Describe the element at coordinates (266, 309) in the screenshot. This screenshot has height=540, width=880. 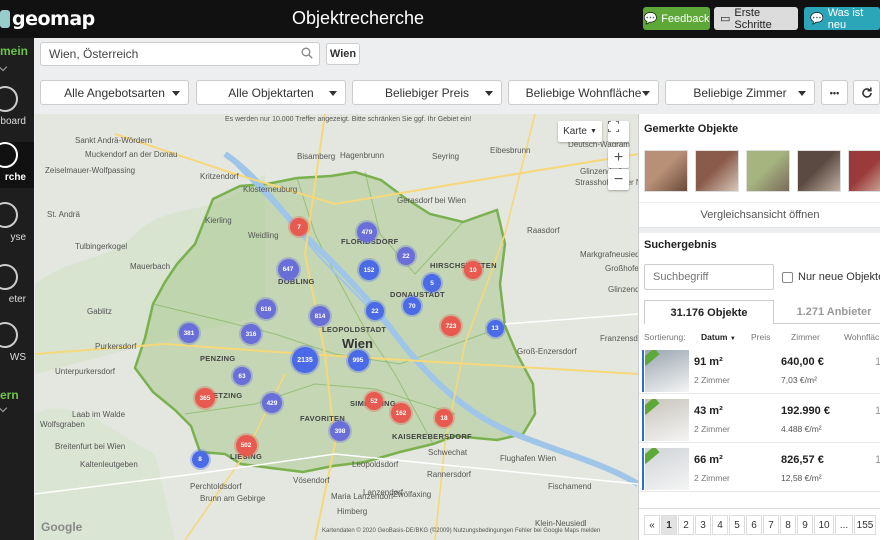
I see `map-cluster-marker: 616` at that location.